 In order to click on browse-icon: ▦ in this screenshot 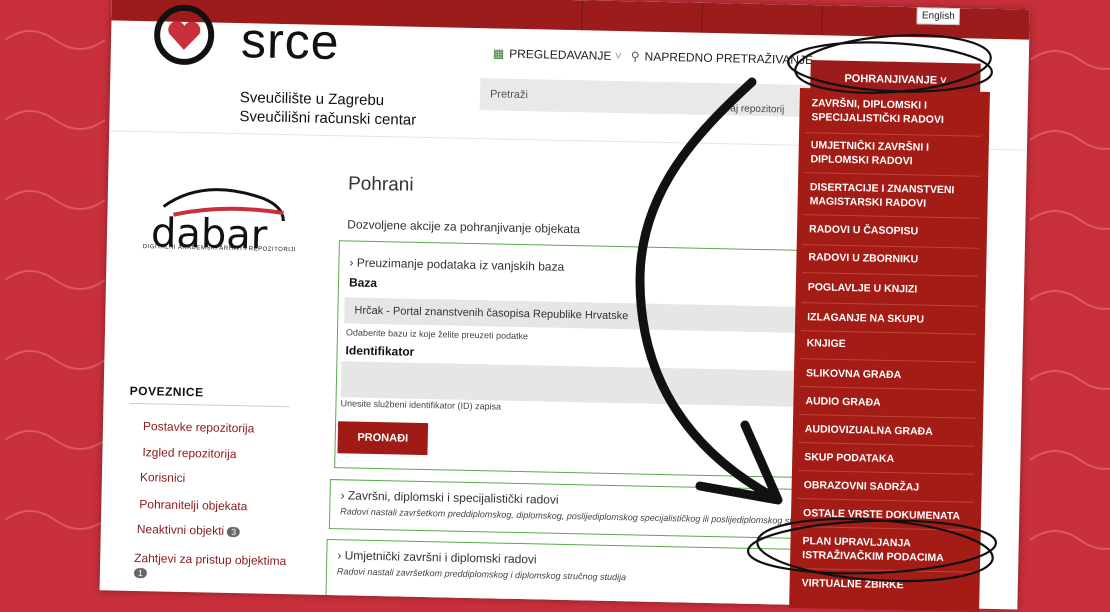, I will do `click(498, 53)`.